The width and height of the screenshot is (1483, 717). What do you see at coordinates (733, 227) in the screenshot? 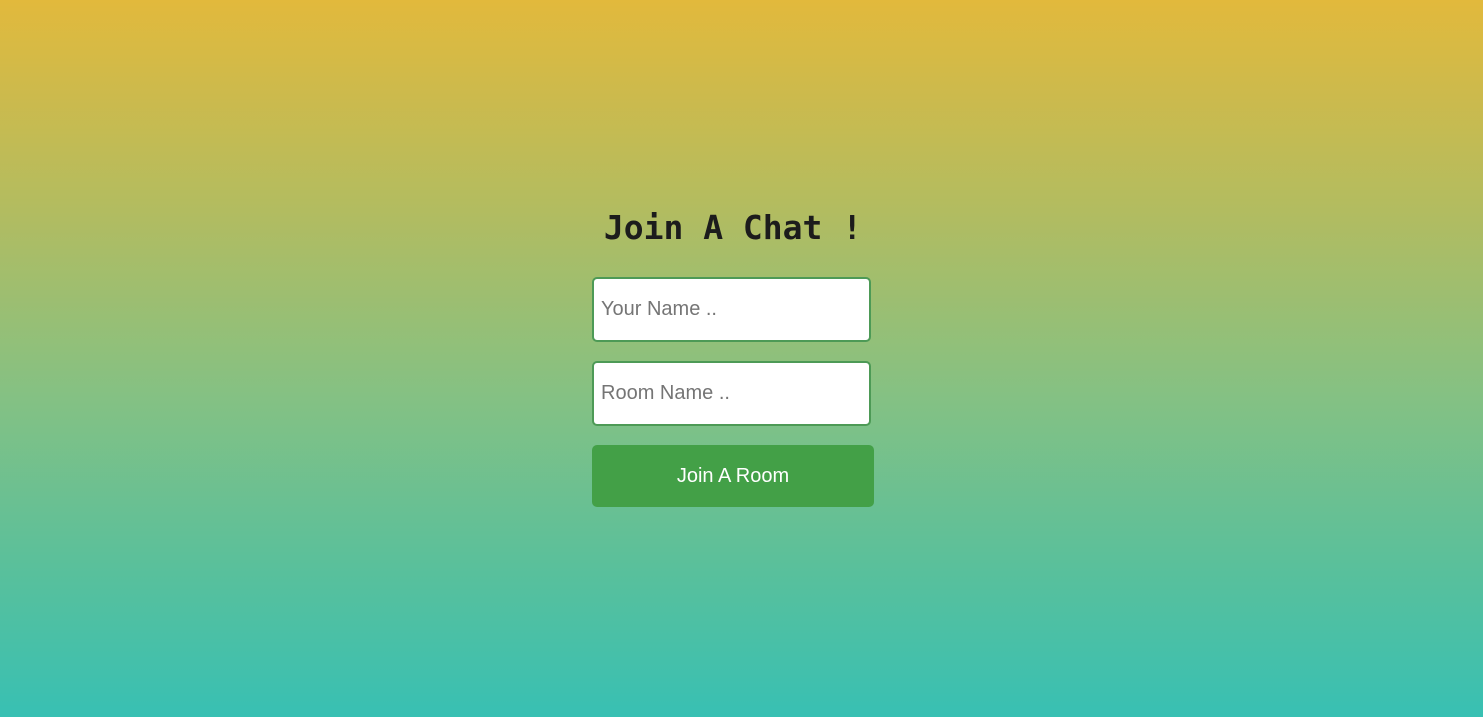
I see `page-title: Join A Chat !` at bounding box center [733, 227].